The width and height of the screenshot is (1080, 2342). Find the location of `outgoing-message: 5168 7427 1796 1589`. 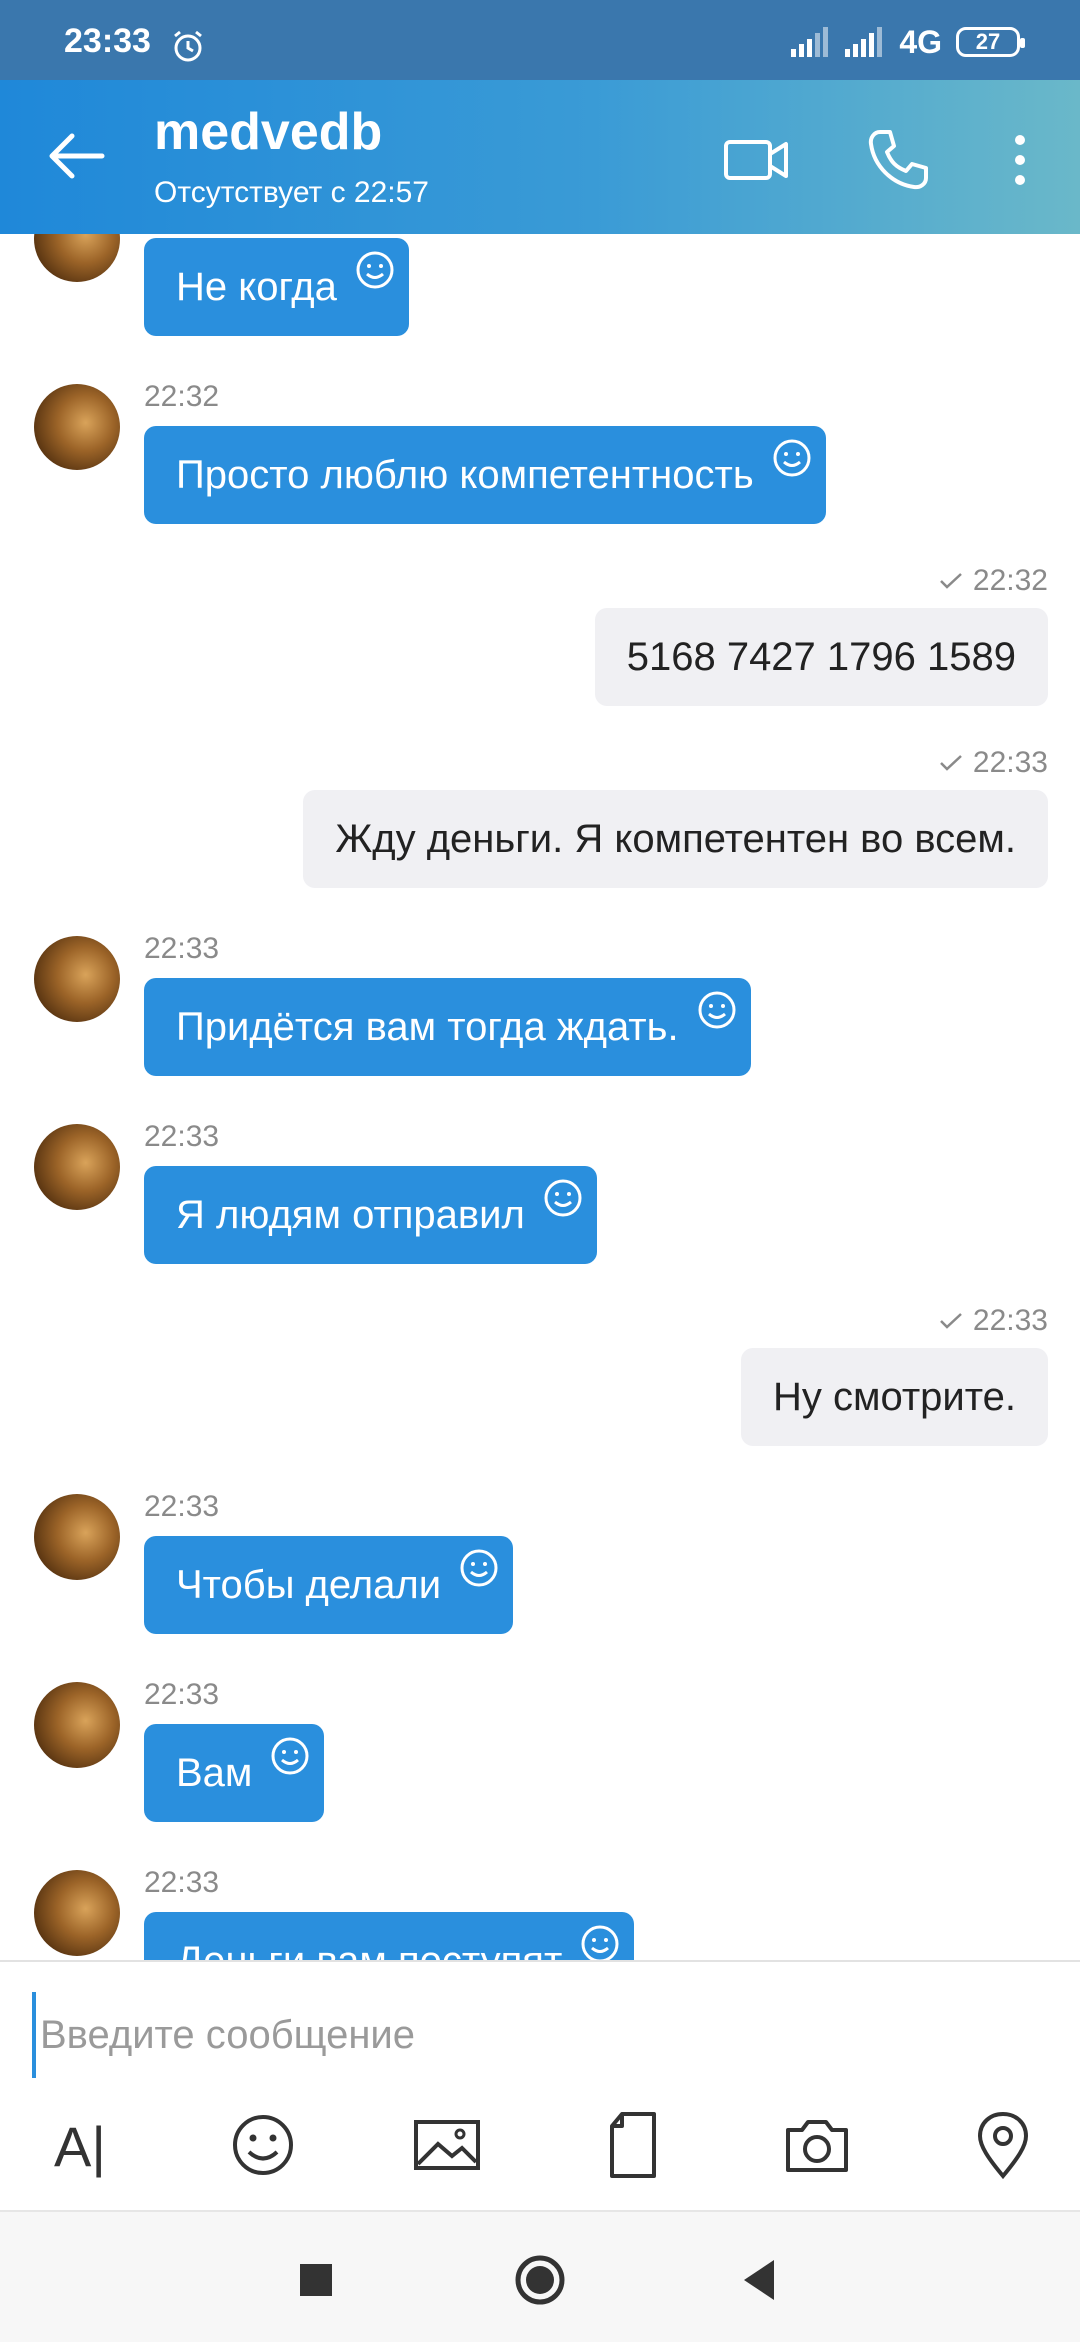

outgoing-message: 5168 7427 1796 1589 is located at coordinates (821, 657).